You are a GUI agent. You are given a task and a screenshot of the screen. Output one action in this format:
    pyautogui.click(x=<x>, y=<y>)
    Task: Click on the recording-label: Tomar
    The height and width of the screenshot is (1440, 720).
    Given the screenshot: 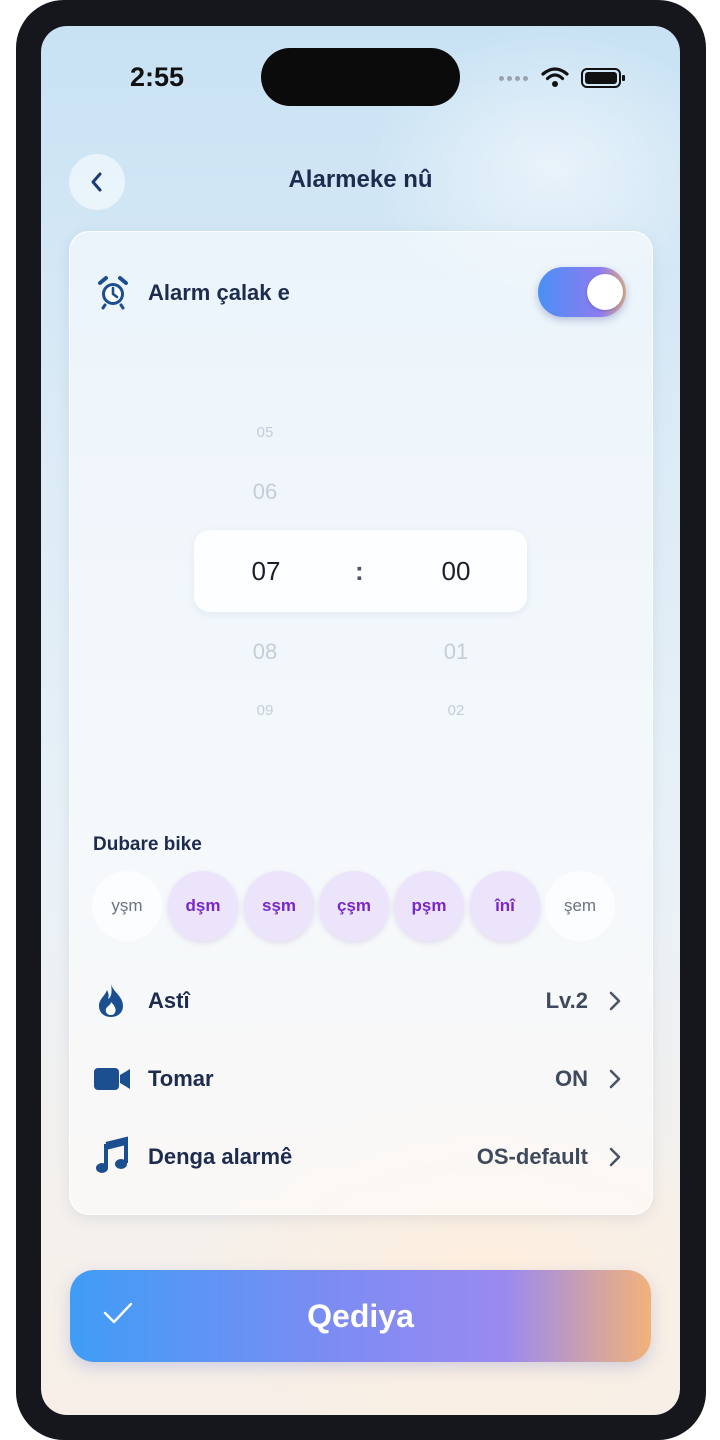 What is the action you would take?
    pyautogui.click(x=181, y=1078)
    